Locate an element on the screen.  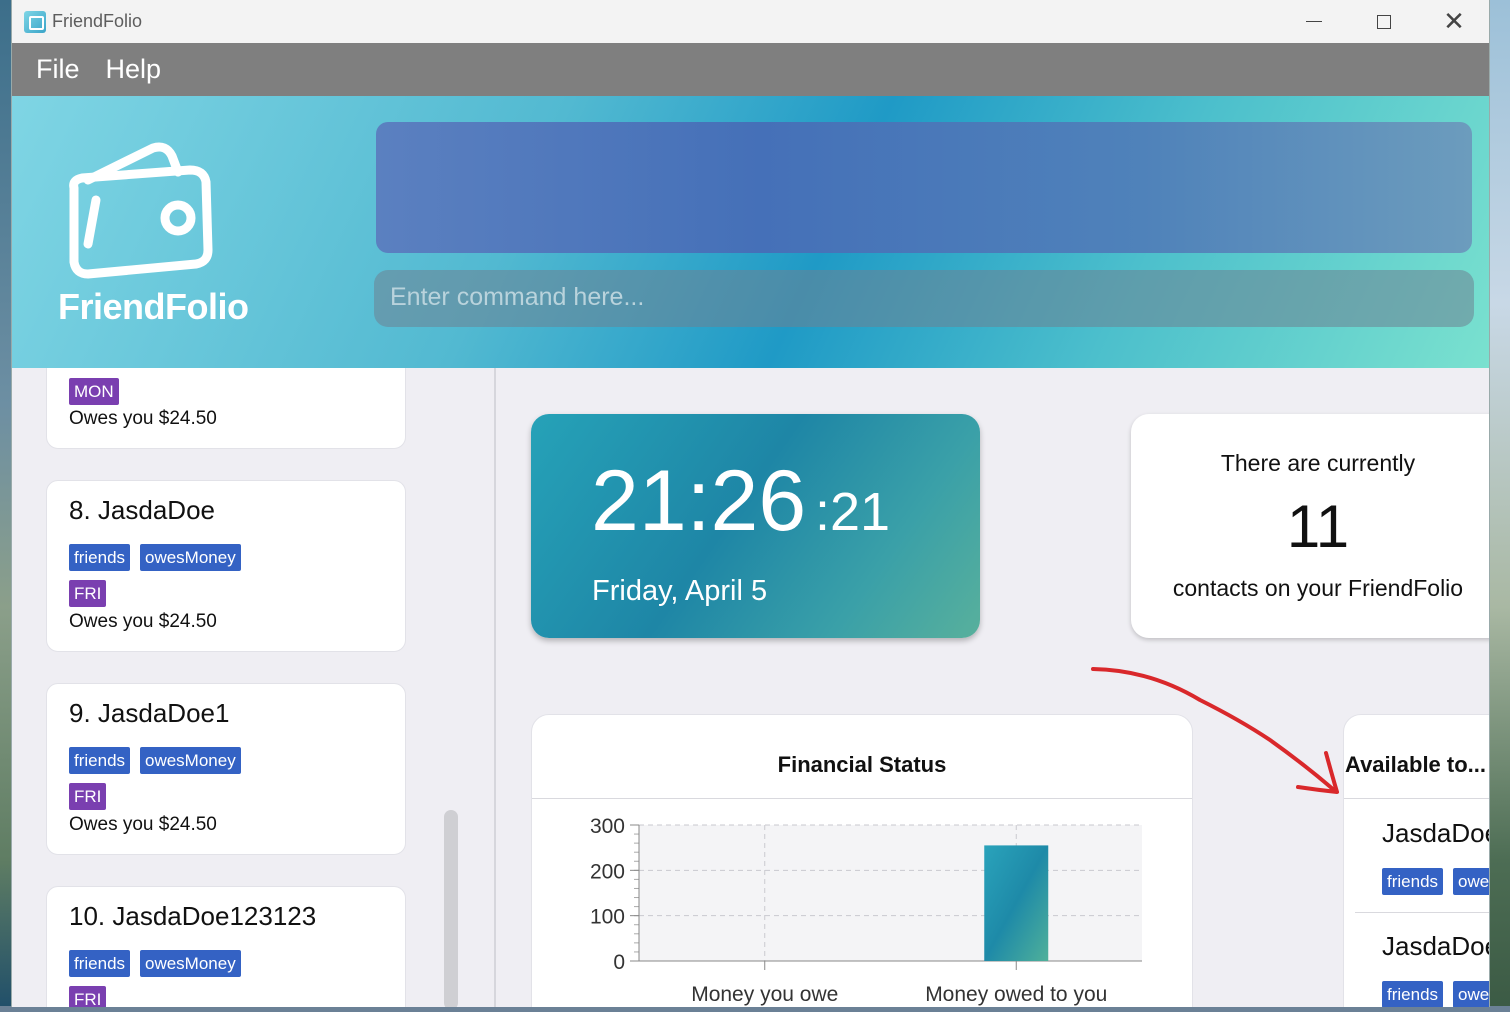
maximize-icon is located at coordinates (1384, 21).